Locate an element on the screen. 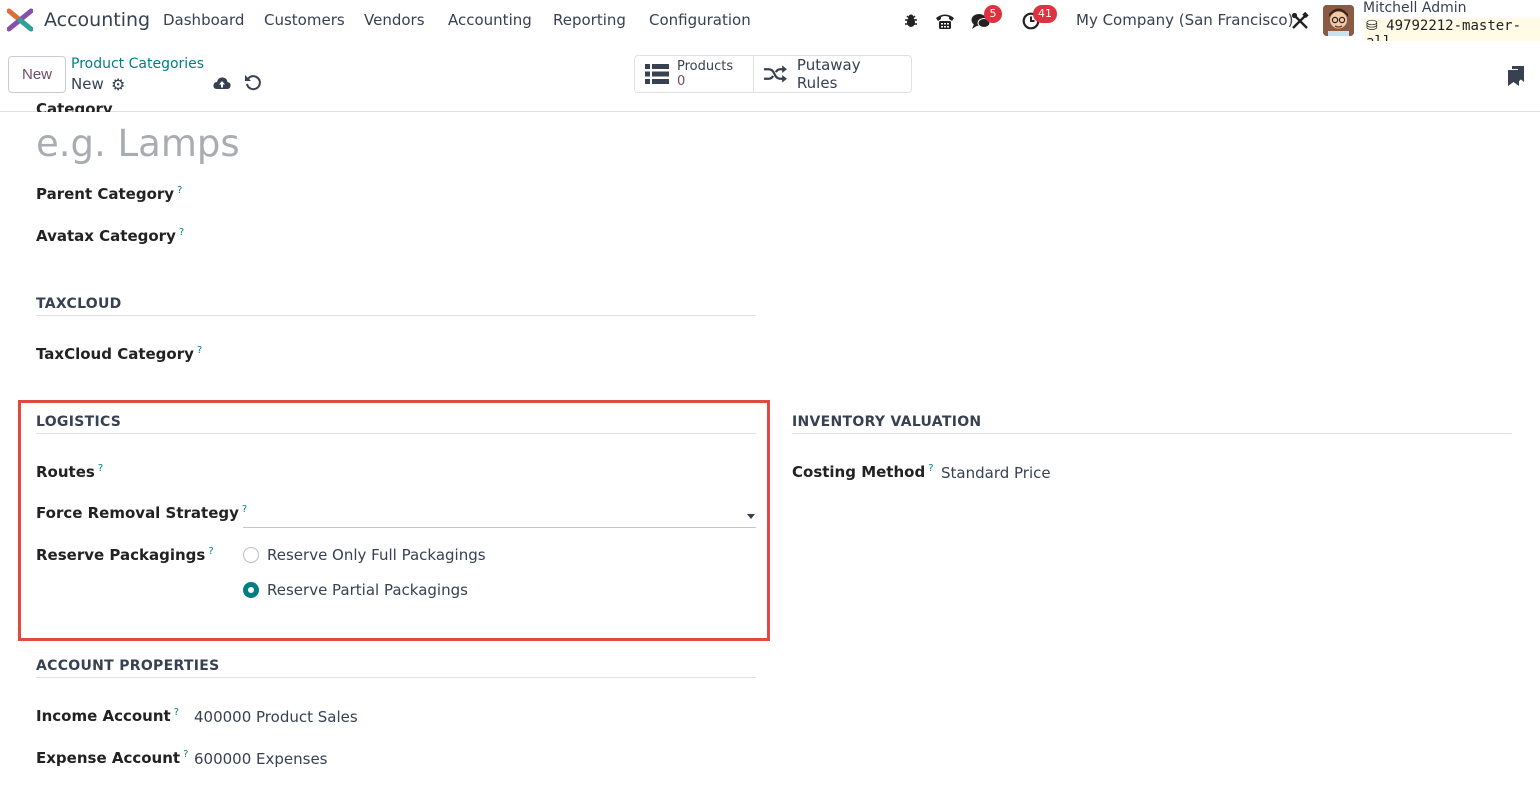 The width and height of the screenshot is (1540, 790). menu-dashboard: Dashboard is located at coordinates (203, 20).